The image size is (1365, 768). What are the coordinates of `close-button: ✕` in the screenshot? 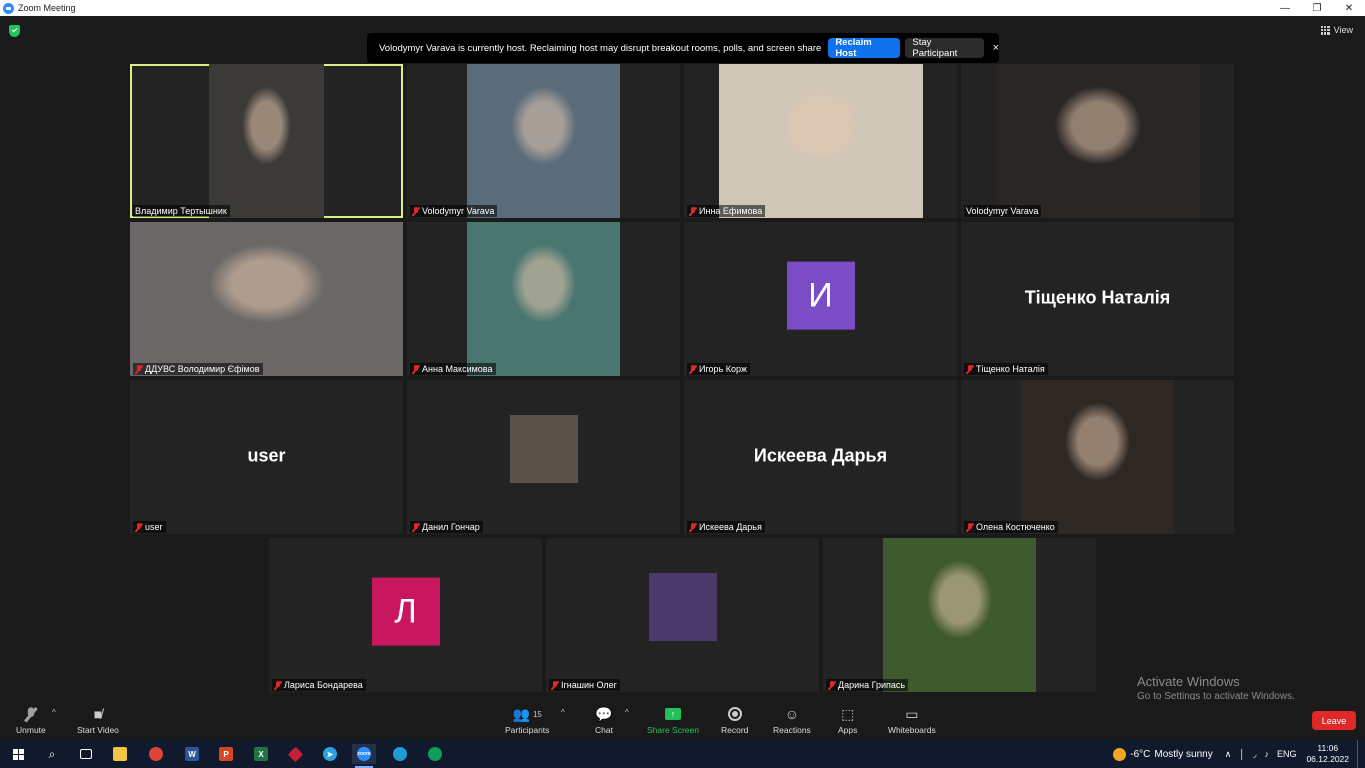 It's located at (1349, 8).